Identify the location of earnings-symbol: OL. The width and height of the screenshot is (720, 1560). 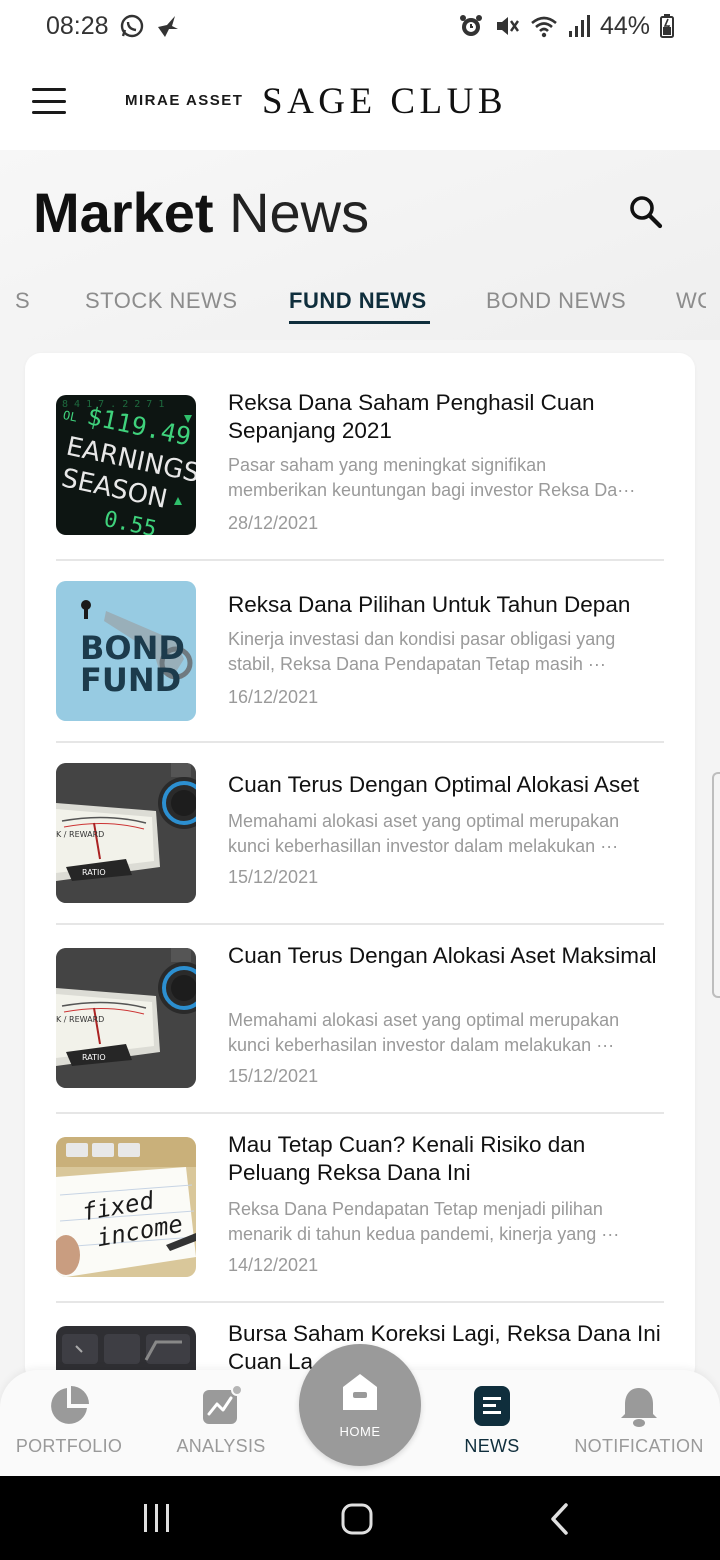
(70, 416).